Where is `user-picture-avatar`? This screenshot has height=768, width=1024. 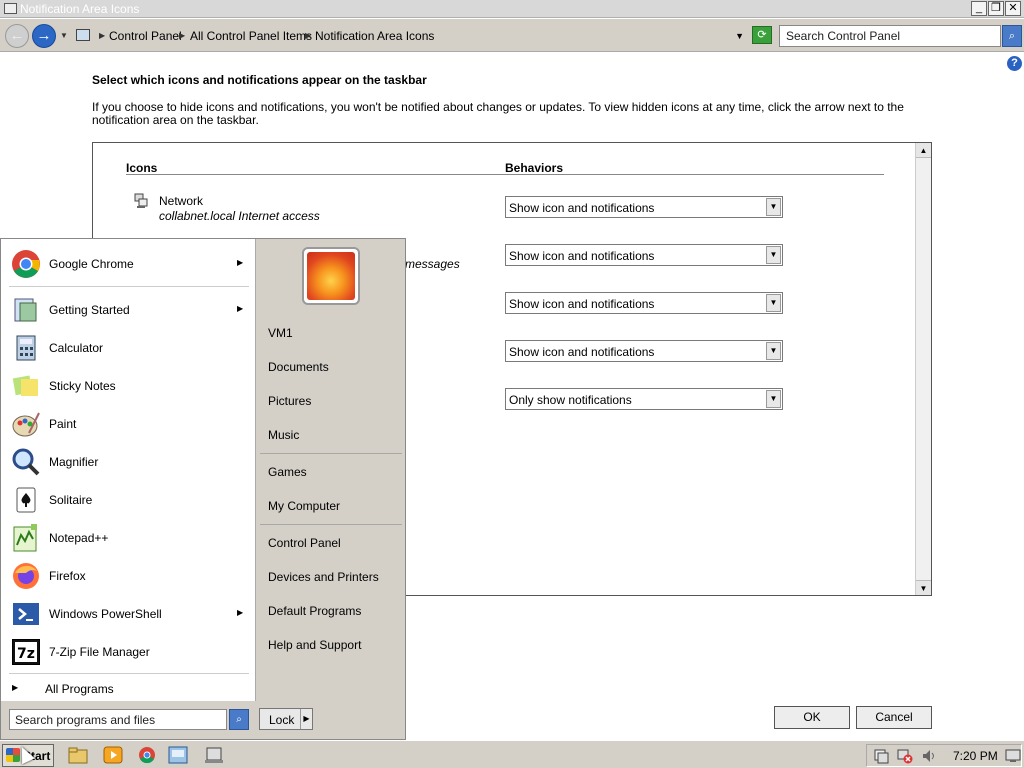 user-picture-avatar is located at coordinates (331, 276).